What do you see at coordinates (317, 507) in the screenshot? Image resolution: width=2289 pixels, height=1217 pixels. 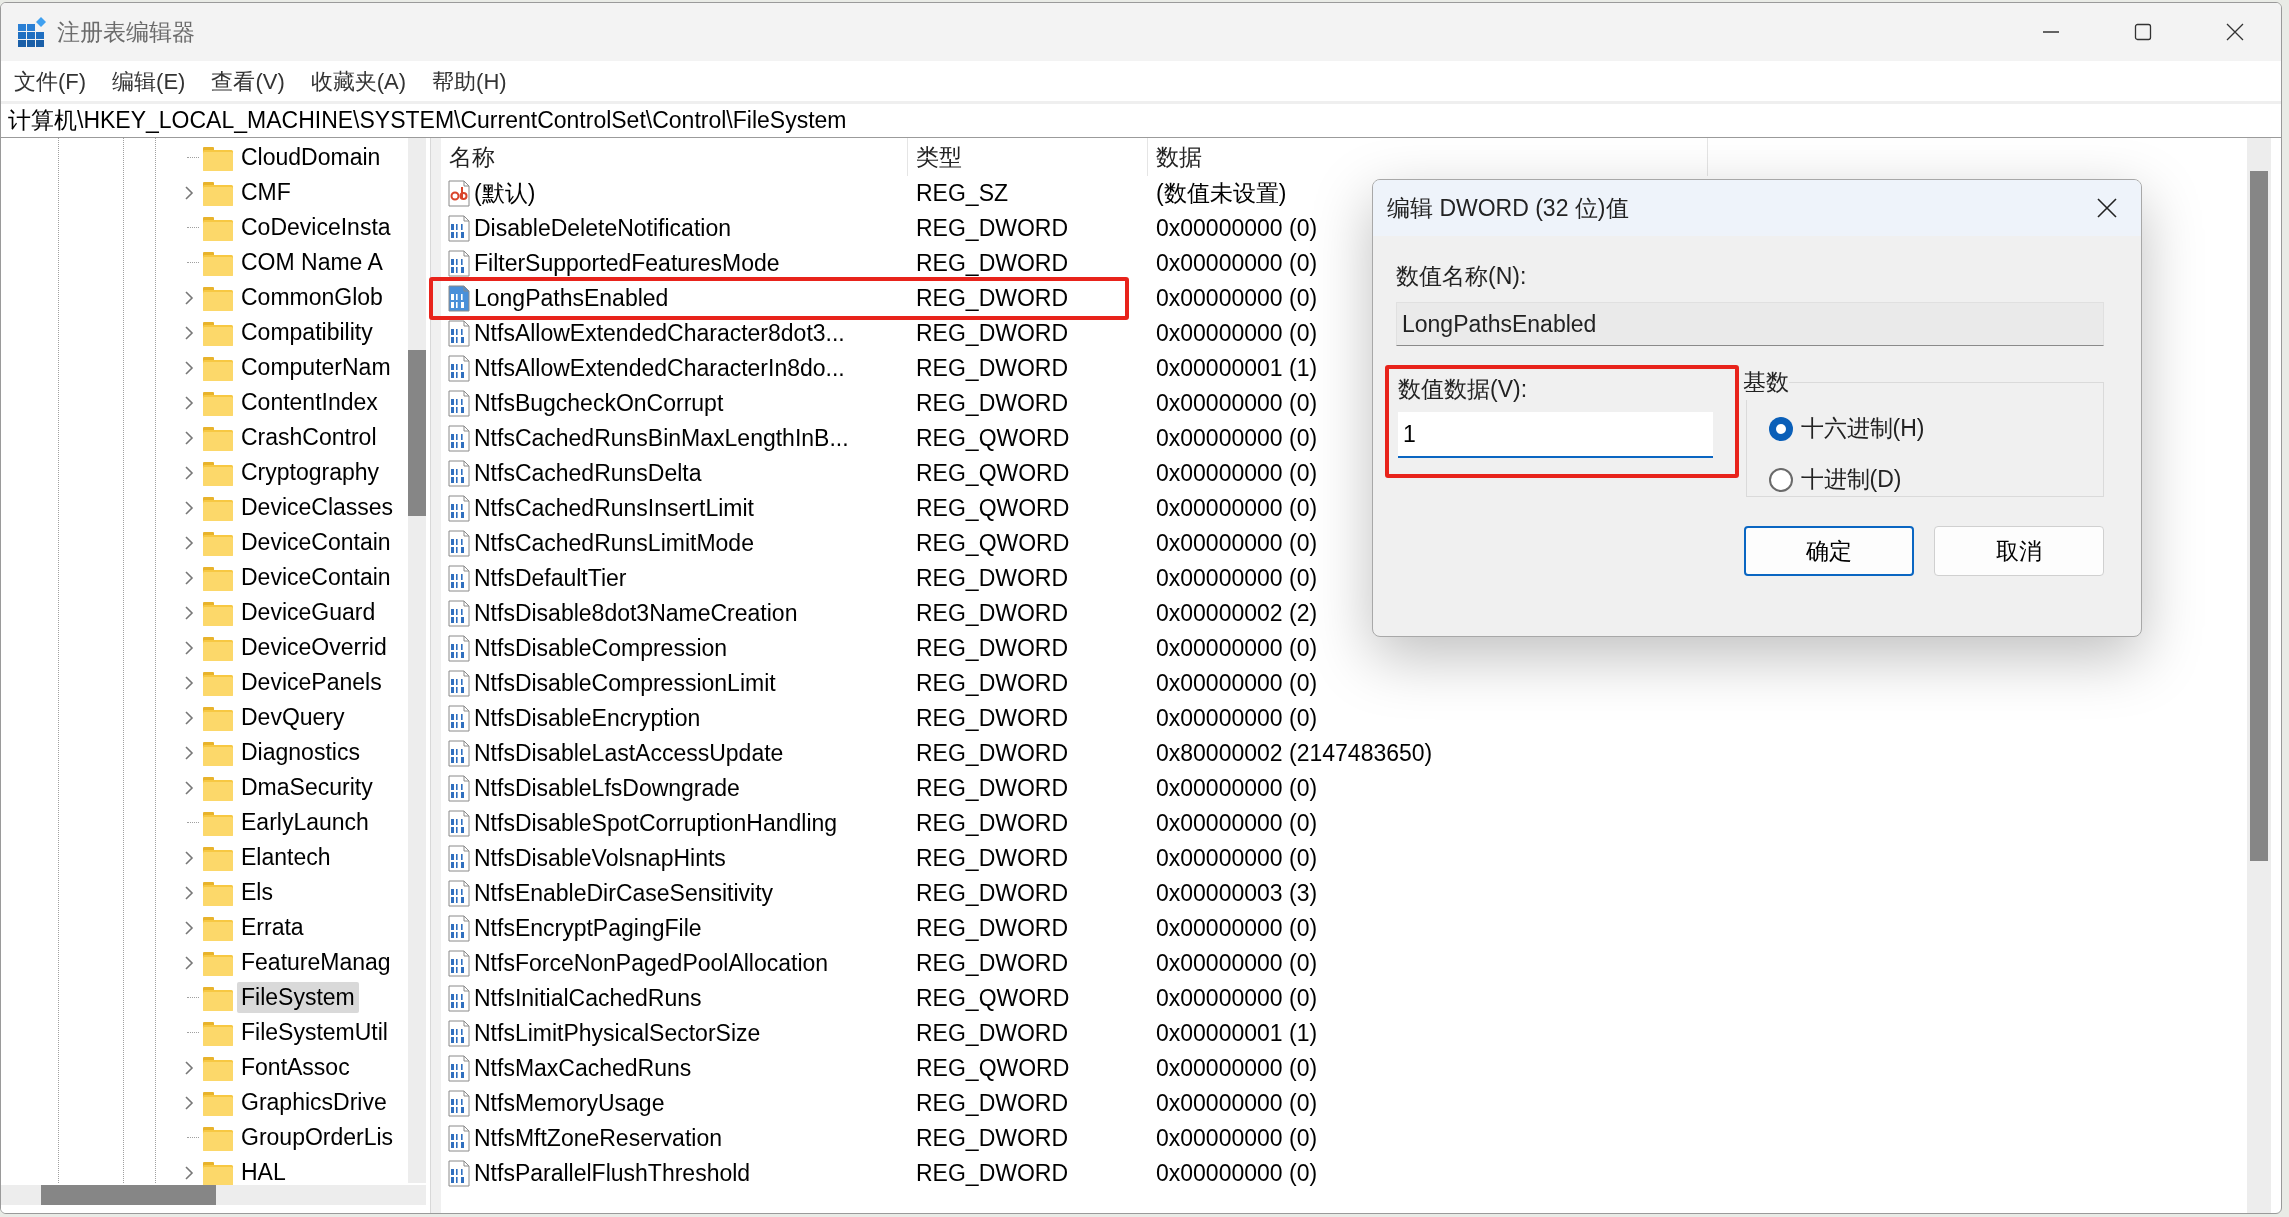 I see `tree-item: DeviceClasses` at bounding box center [317, 507].